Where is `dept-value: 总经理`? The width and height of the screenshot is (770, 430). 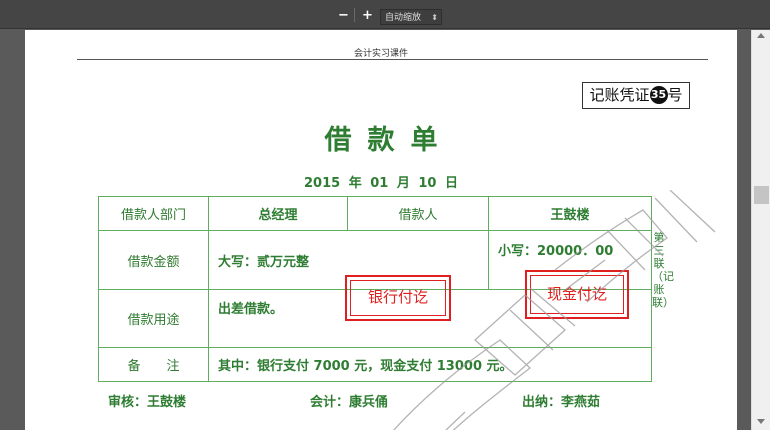 dept-value: 总经理 is located at coordinates (278, 213).